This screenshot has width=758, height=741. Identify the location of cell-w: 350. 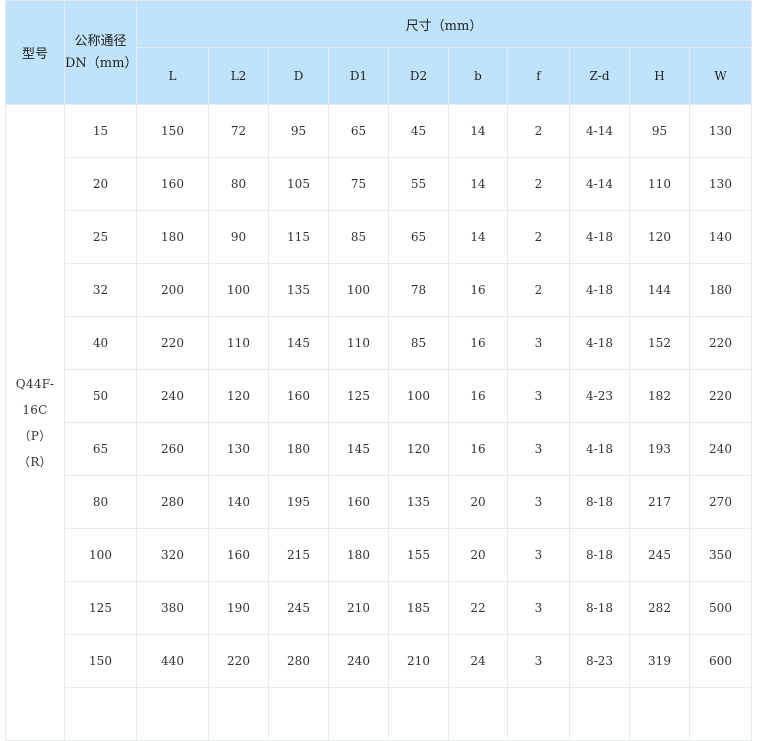
(720, 555).